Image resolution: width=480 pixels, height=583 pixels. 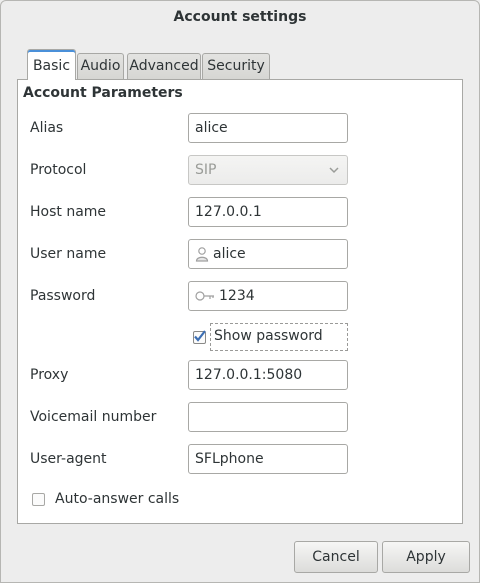 I want to click on tab-audio: Audio, so click(x=100, y=66).